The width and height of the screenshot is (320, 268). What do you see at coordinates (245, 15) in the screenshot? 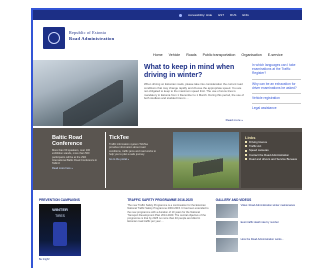
I see `lang-eng: ENG` at bounding box center [245, 15].